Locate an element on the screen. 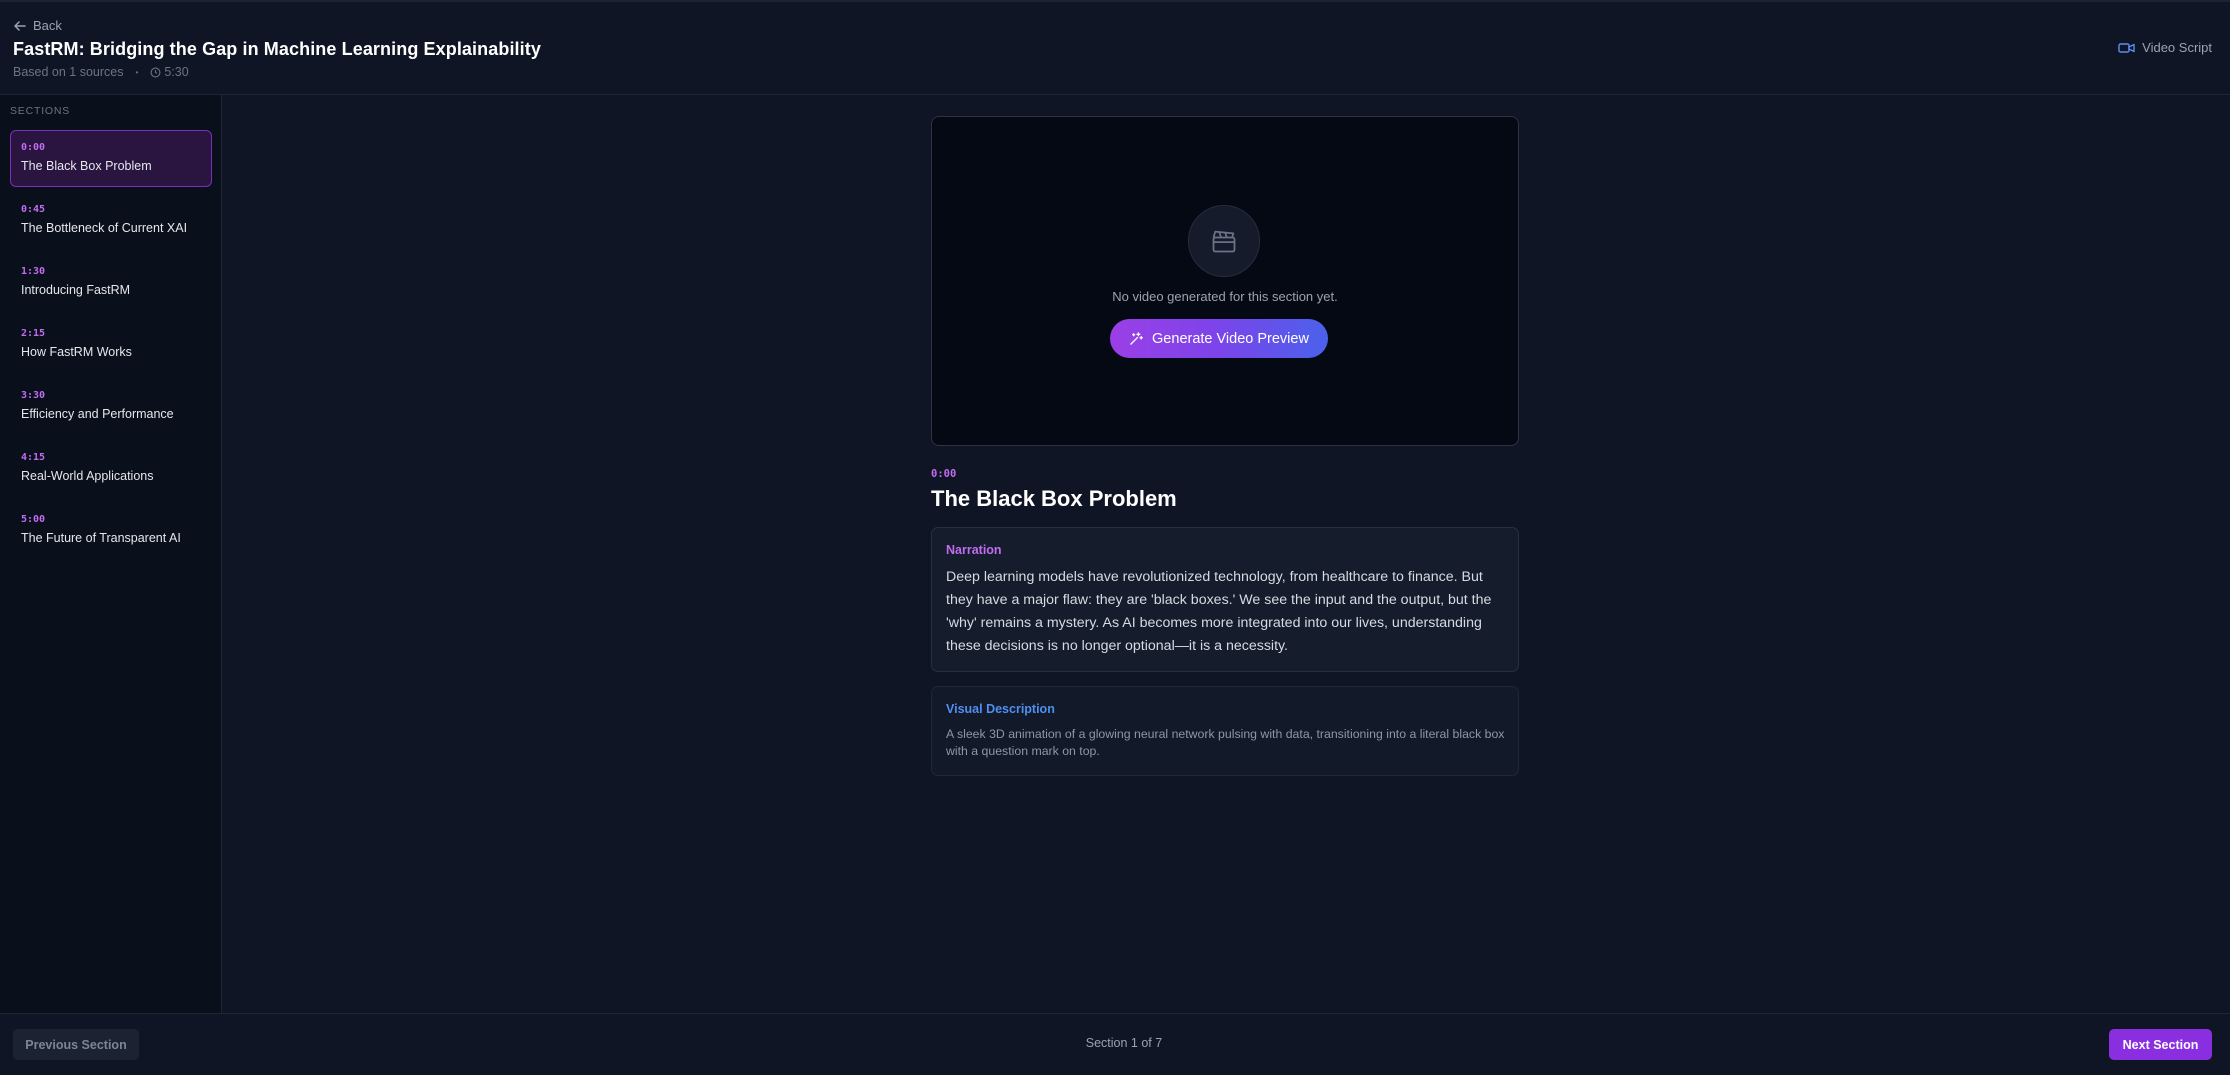 Image resolution: width=2230 pixels, height=1075 pixels. section-label: The Future of Transparent AI is located at coordinates (101, 538).